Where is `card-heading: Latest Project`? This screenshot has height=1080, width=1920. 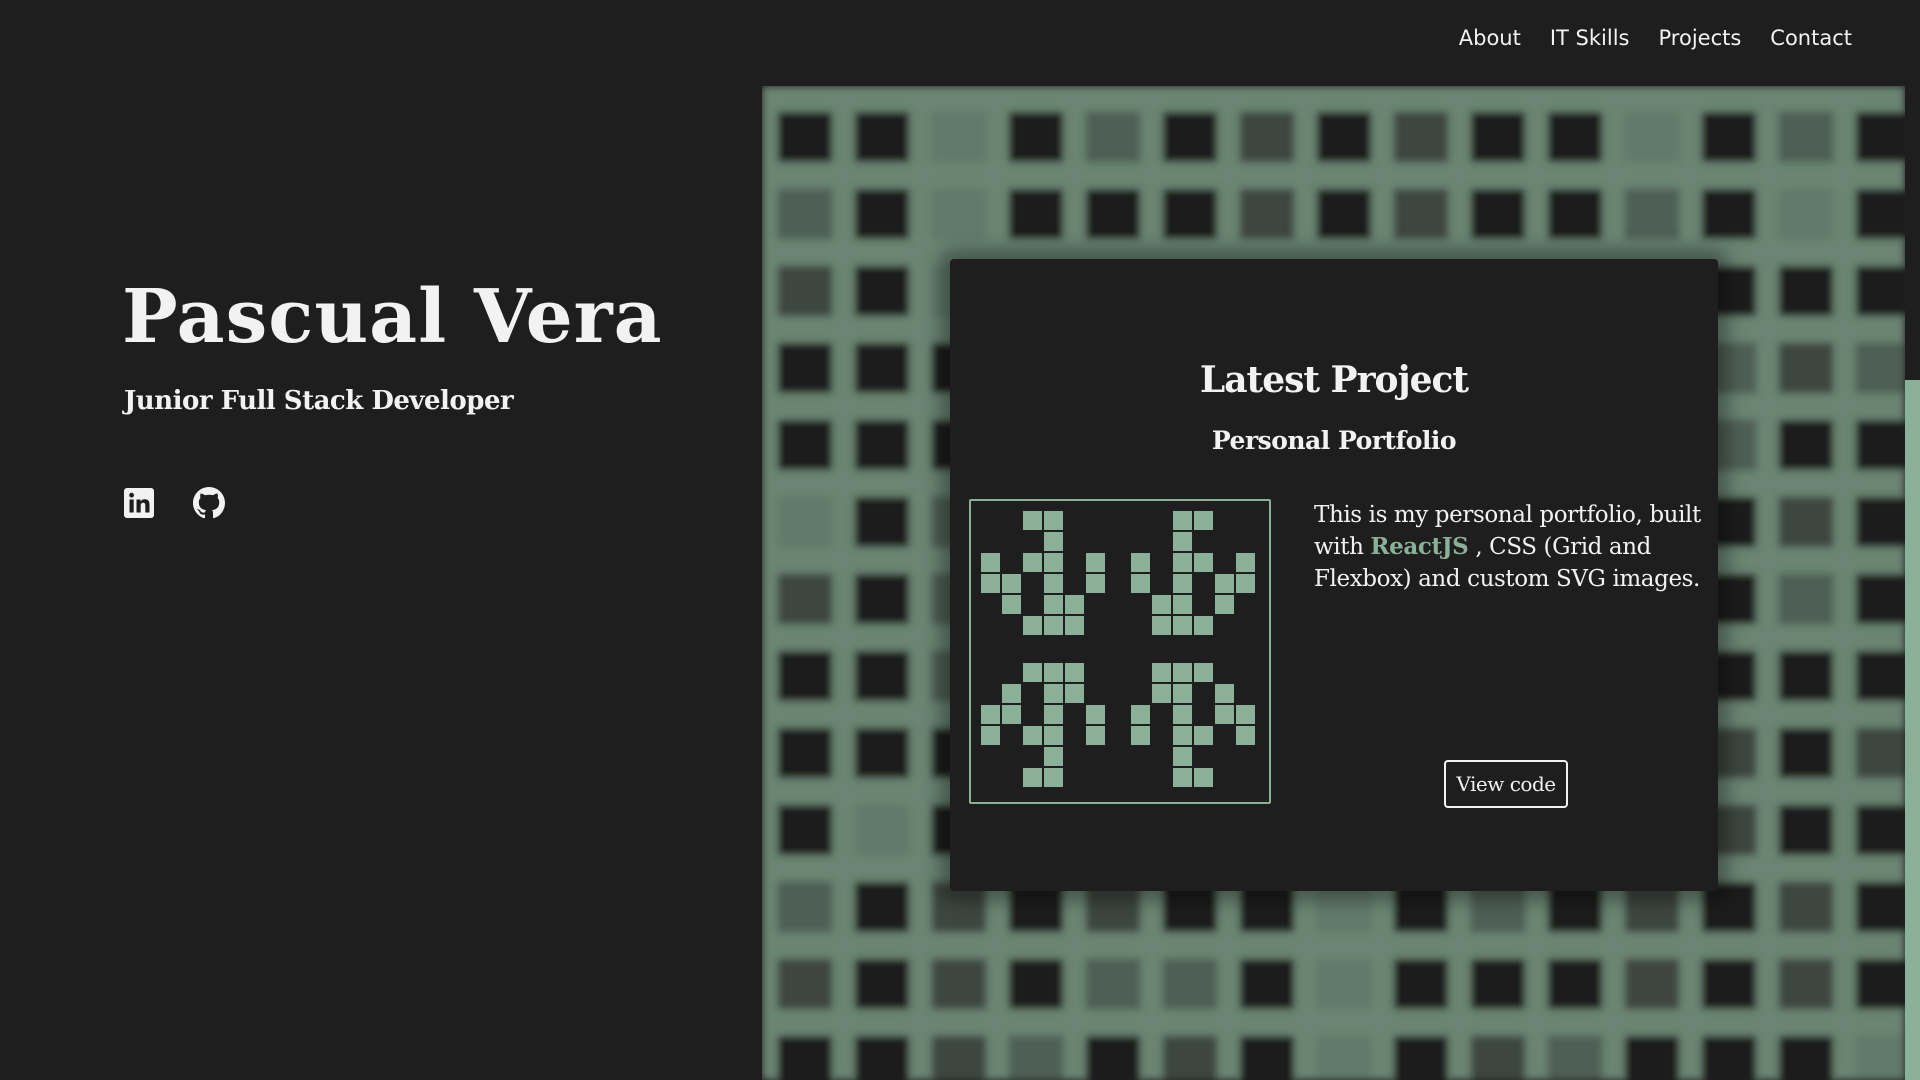
card-heading: Latest Project is located at coordinates (1334, 380).